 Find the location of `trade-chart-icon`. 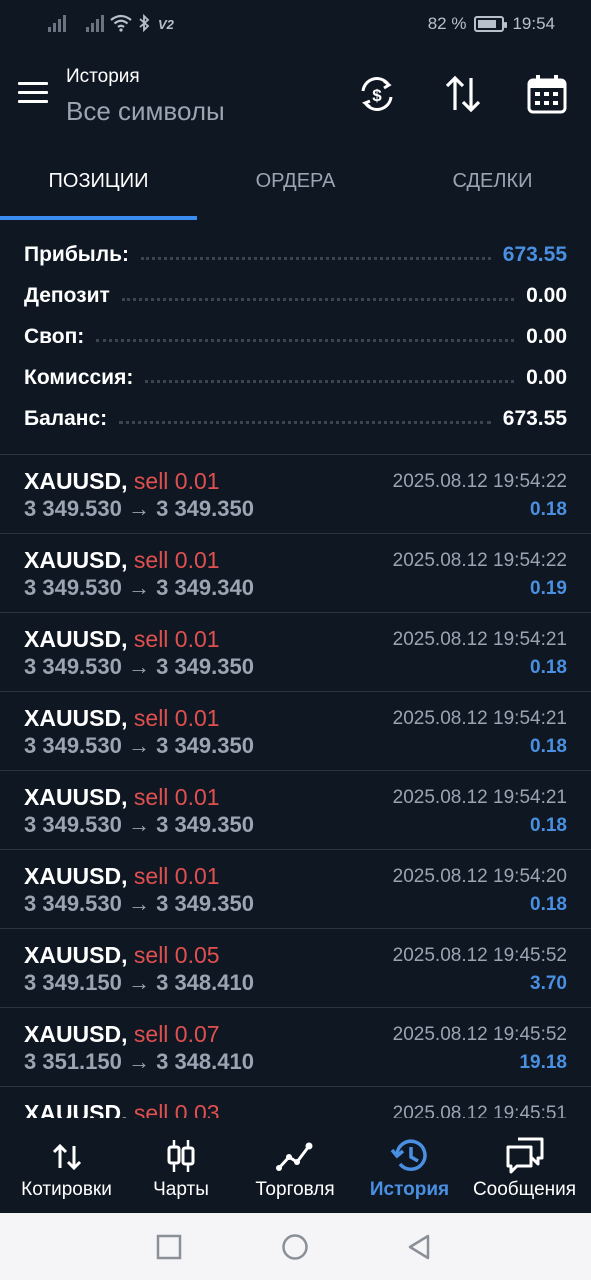

trade-chart-icon is located at coordinates (294, 1156).